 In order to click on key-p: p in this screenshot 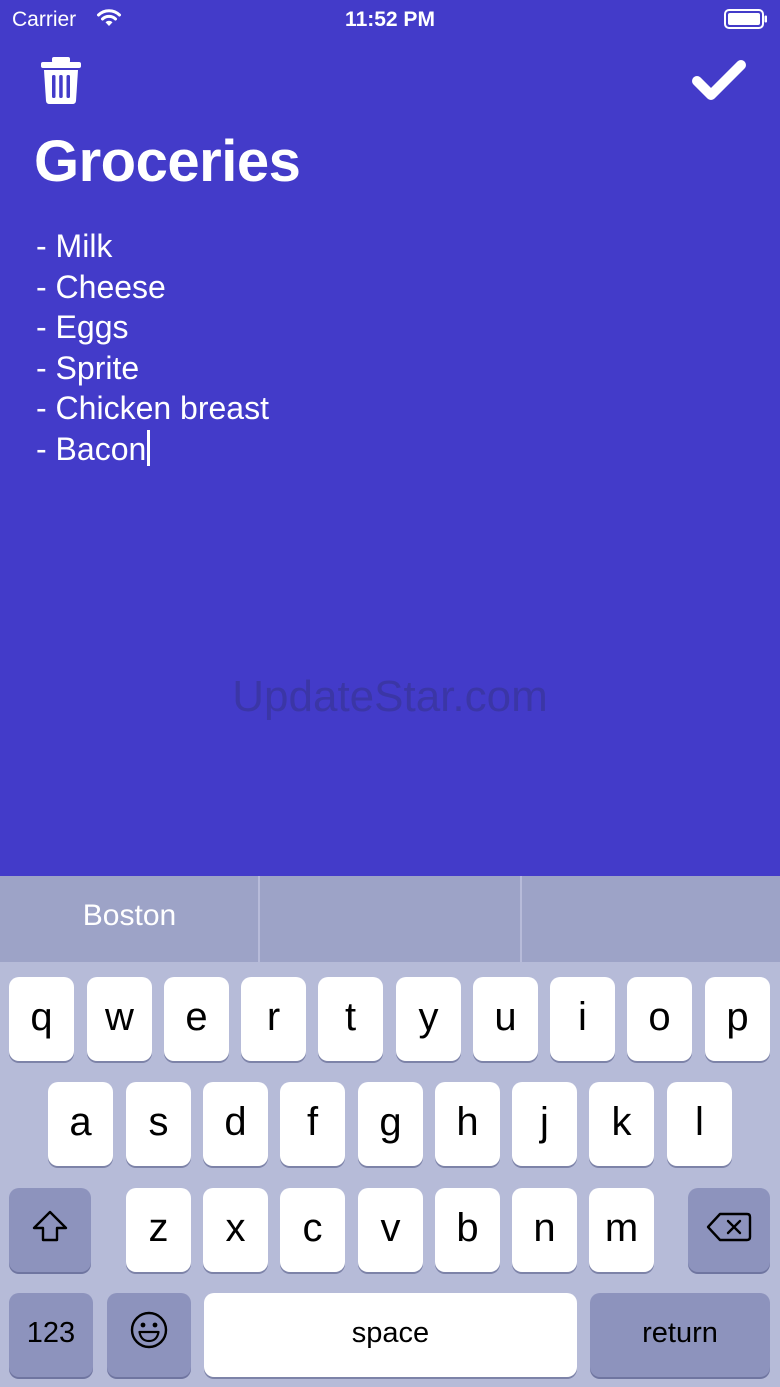, I will do `click(737, 1019)`.